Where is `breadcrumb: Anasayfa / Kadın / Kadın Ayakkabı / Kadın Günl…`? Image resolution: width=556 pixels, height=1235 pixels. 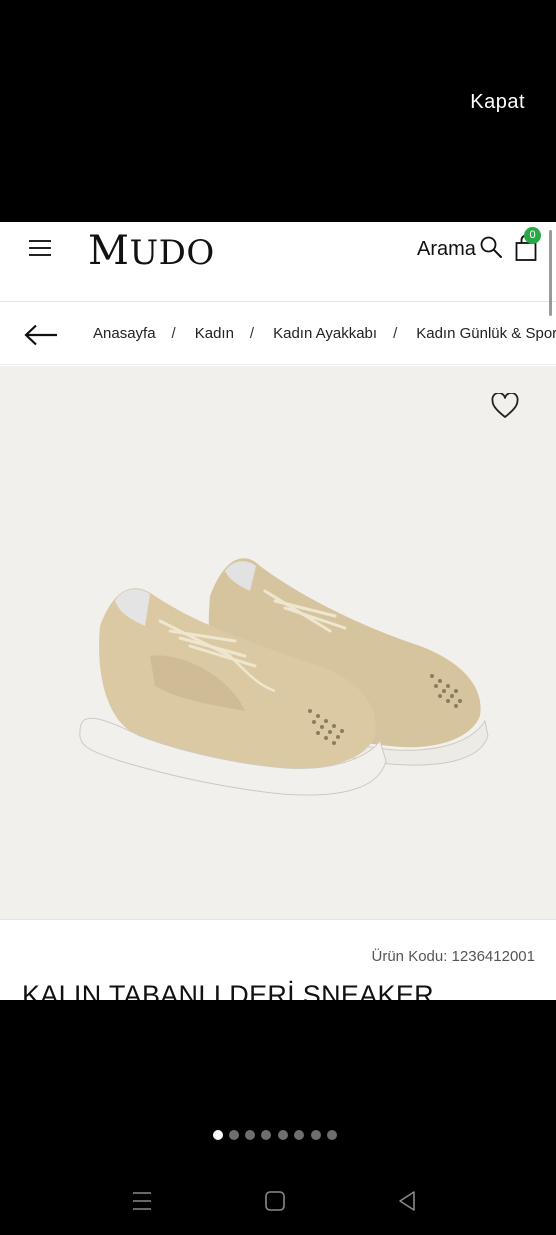 breadcrumb: Anasayfa / Kadın / Kadın Ayakkabı / Kadın Günl… is located at coordinates (278, 334).